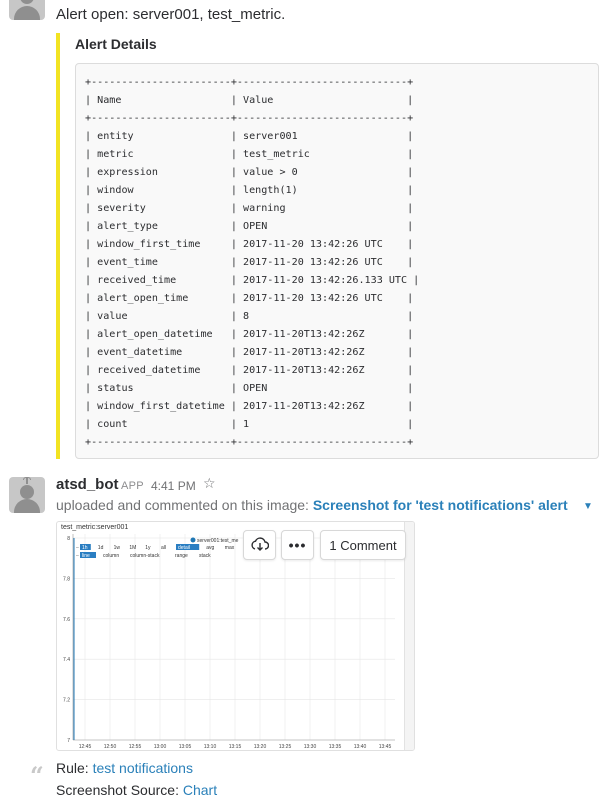  I want to click on period-option: 1w, so click(117, 548).